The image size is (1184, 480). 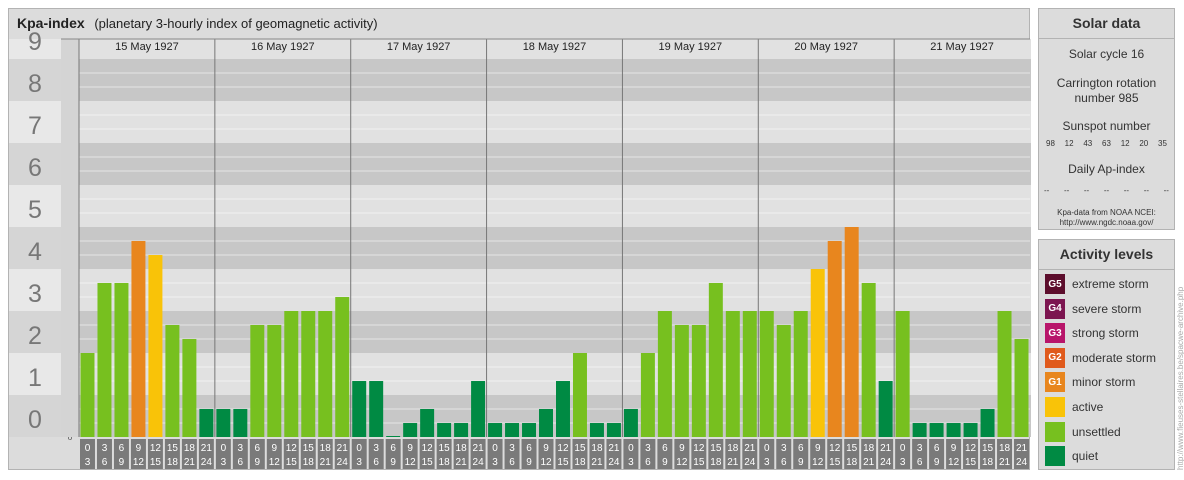 What do you see at coordinates (1106, 24) in the screenshot?
I see `solar-data-heading: Solar data` at bounding box center [1106, 24].